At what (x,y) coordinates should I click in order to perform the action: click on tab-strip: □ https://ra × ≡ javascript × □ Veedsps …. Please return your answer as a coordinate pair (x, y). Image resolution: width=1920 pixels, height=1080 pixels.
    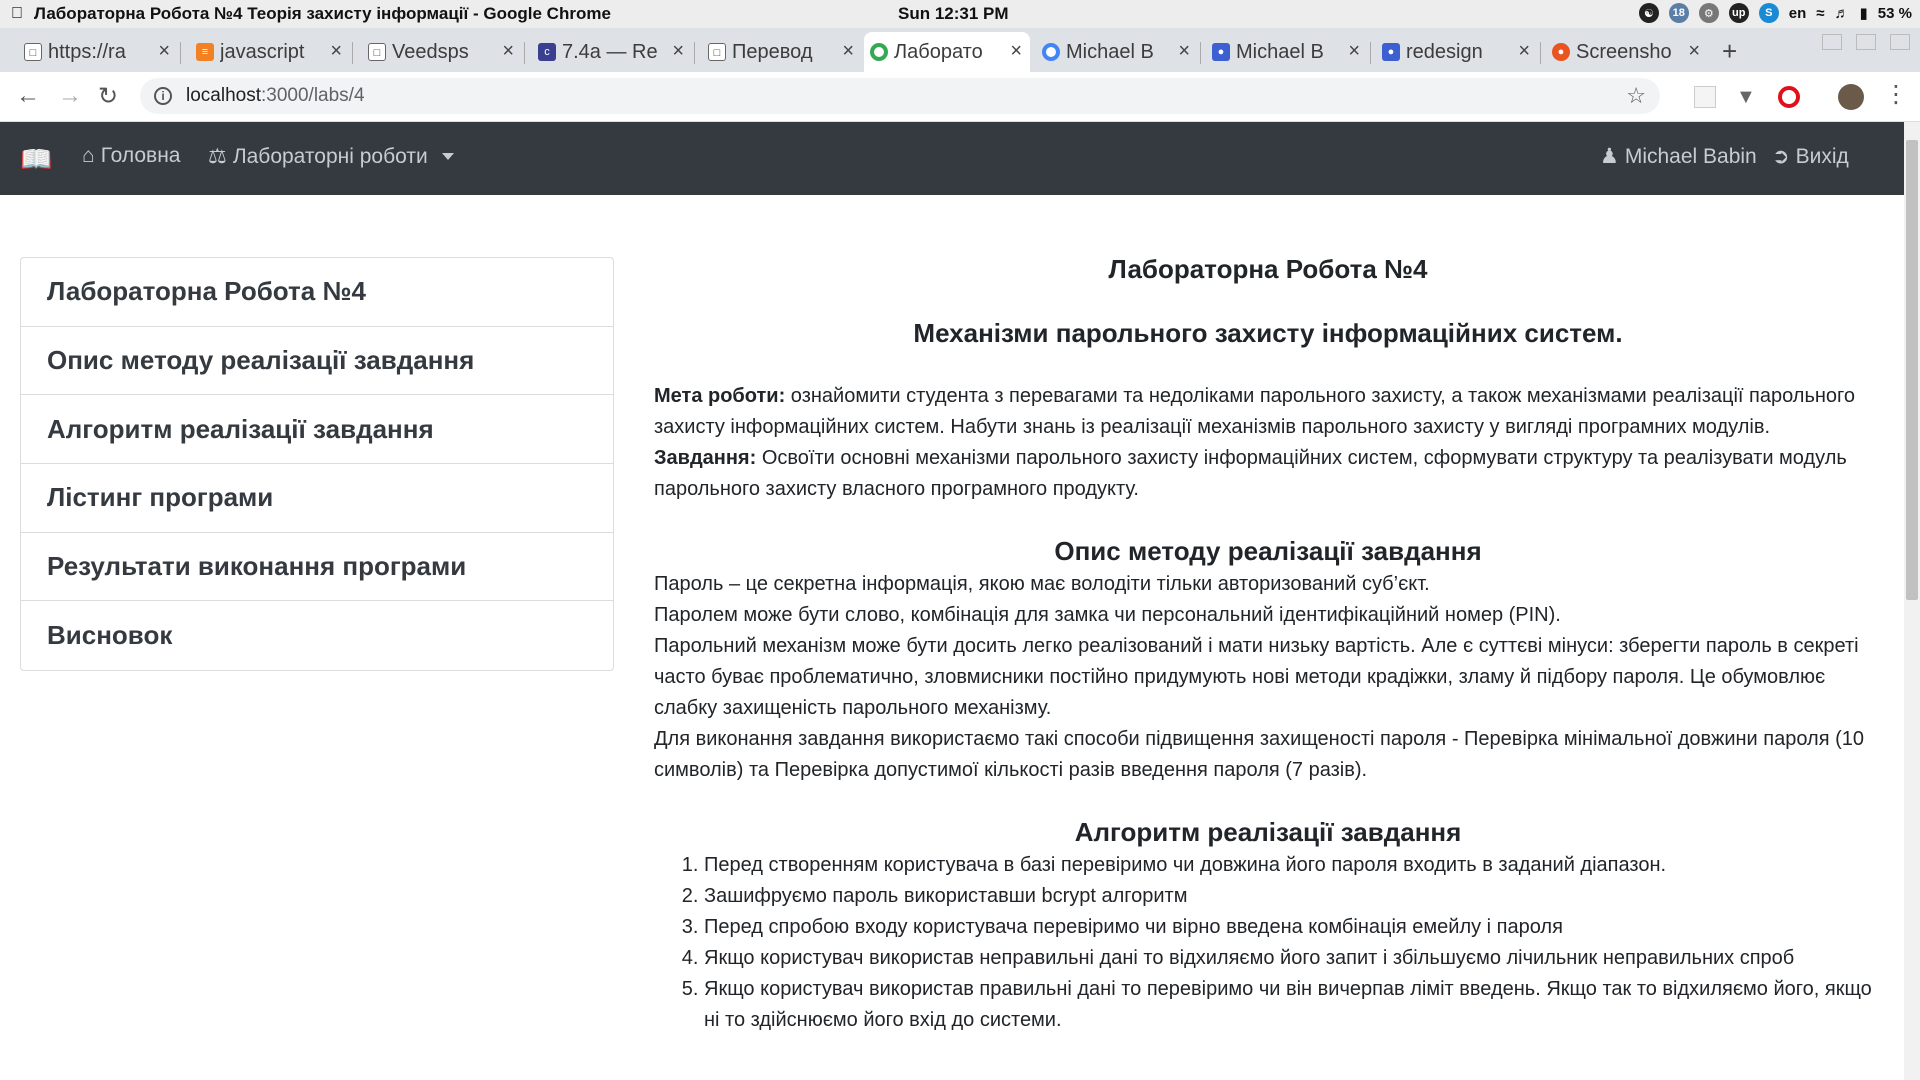
    Looking at the image, I should click on (960, 50).